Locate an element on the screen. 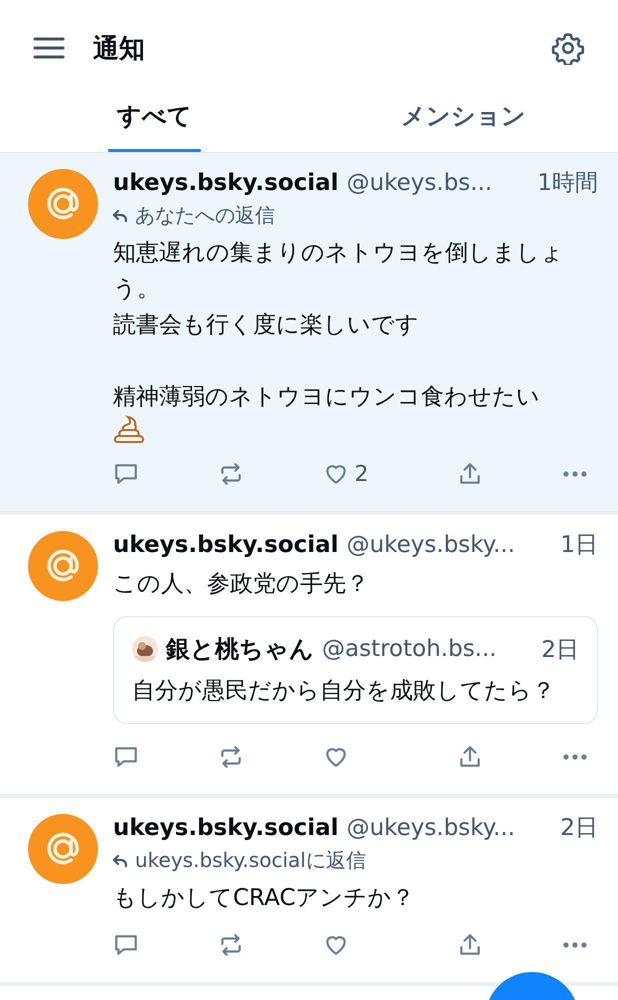  post-text: 知恵遅れの集まりのネトウヨを倒しましょう。 is located at coordinates (339, 271).